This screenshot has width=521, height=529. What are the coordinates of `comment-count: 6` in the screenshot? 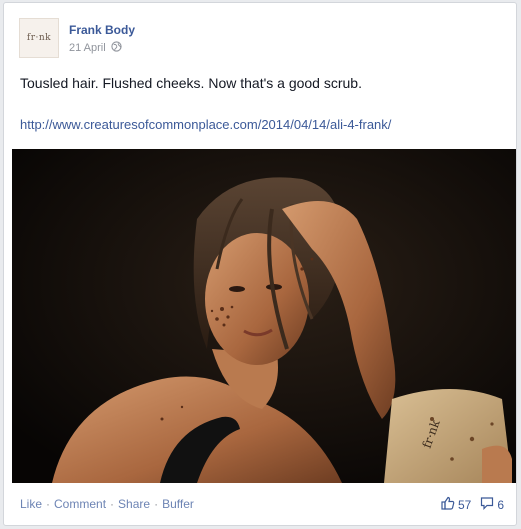 It's located at (492, 504).